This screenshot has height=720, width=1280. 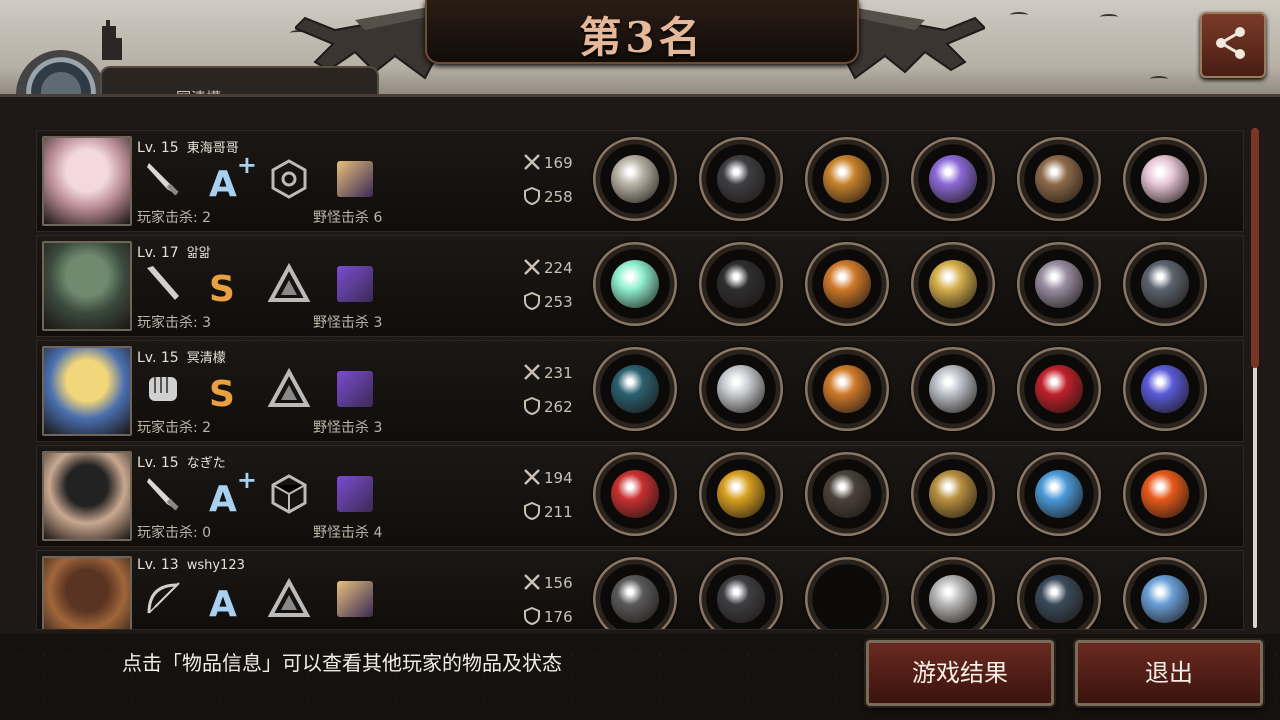 I want to click on player-kills-value: 2, so click(x=207, y=218).